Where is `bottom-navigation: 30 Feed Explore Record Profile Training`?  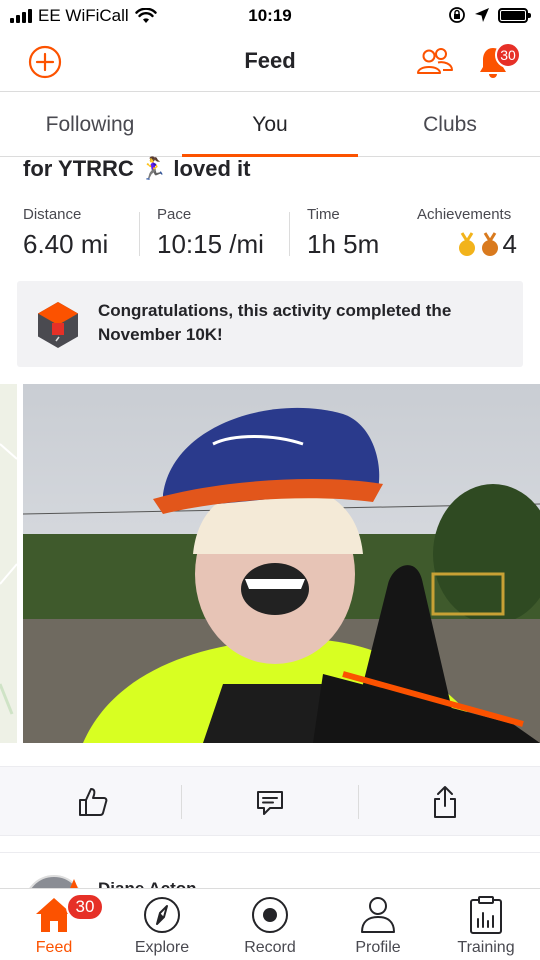 bottom-navigation: 30 Feed Explore Record Profile Training is located at coordinates (270, 924).